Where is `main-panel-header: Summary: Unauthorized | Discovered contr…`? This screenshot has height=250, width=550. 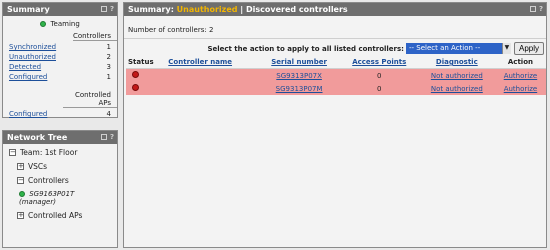
main-panel-header: Summary: Unauthorized | Discovered contr… is located at coordinates (335, 9).